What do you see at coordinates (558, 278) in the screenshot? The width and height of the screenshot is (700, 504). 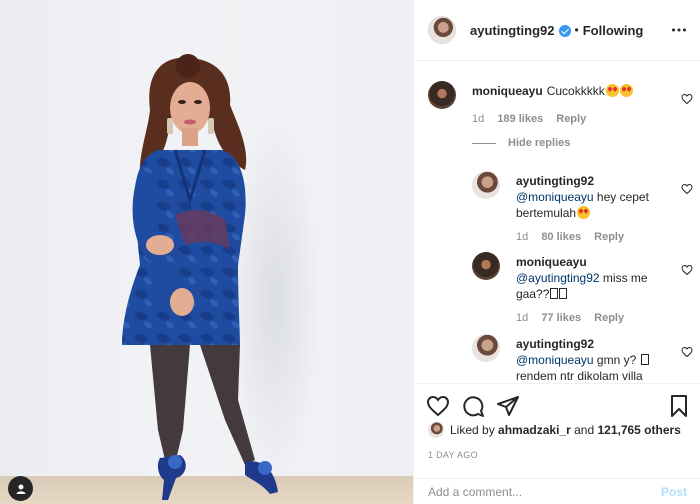 I see `mention-link: @ayutingting92` at bounding box center [558, 278].